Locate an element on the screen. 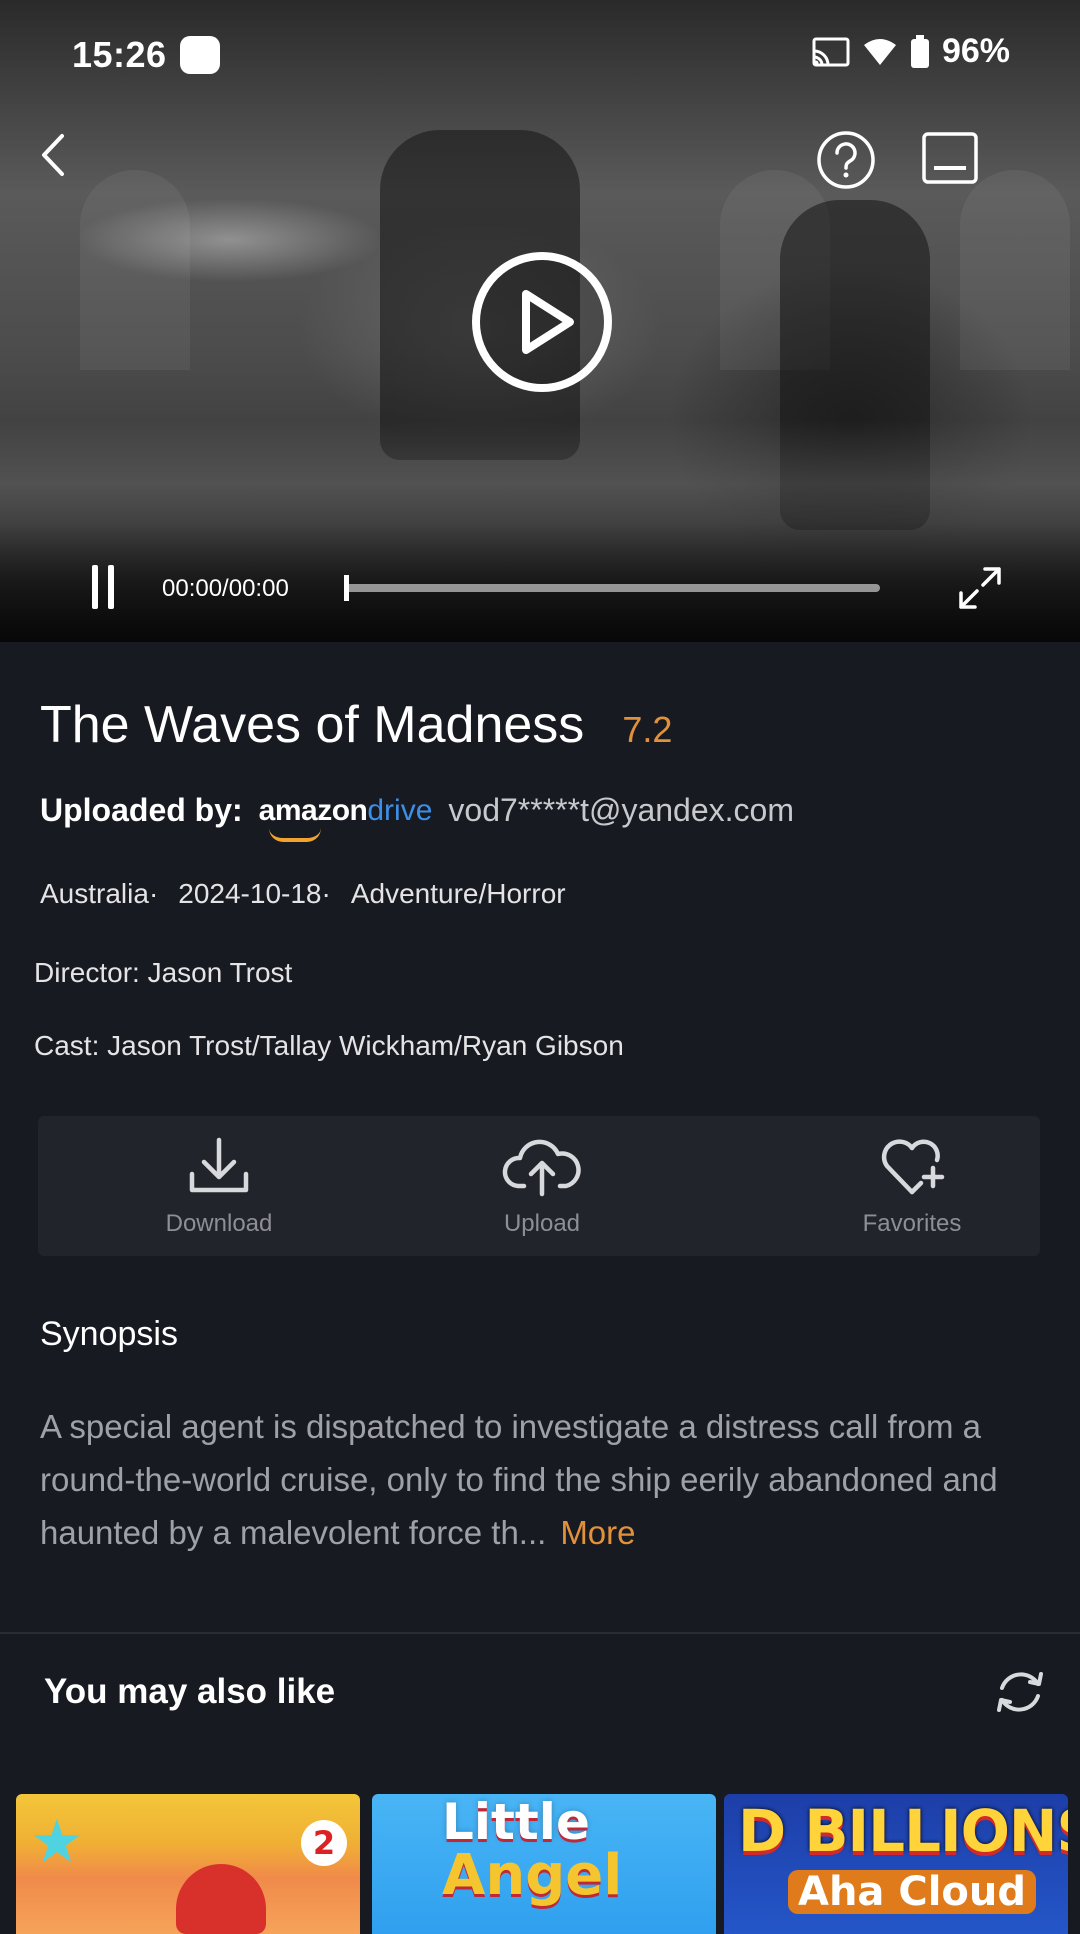  title-row: The Waves of Madness 7.2 is located at coordinates (356, 725).